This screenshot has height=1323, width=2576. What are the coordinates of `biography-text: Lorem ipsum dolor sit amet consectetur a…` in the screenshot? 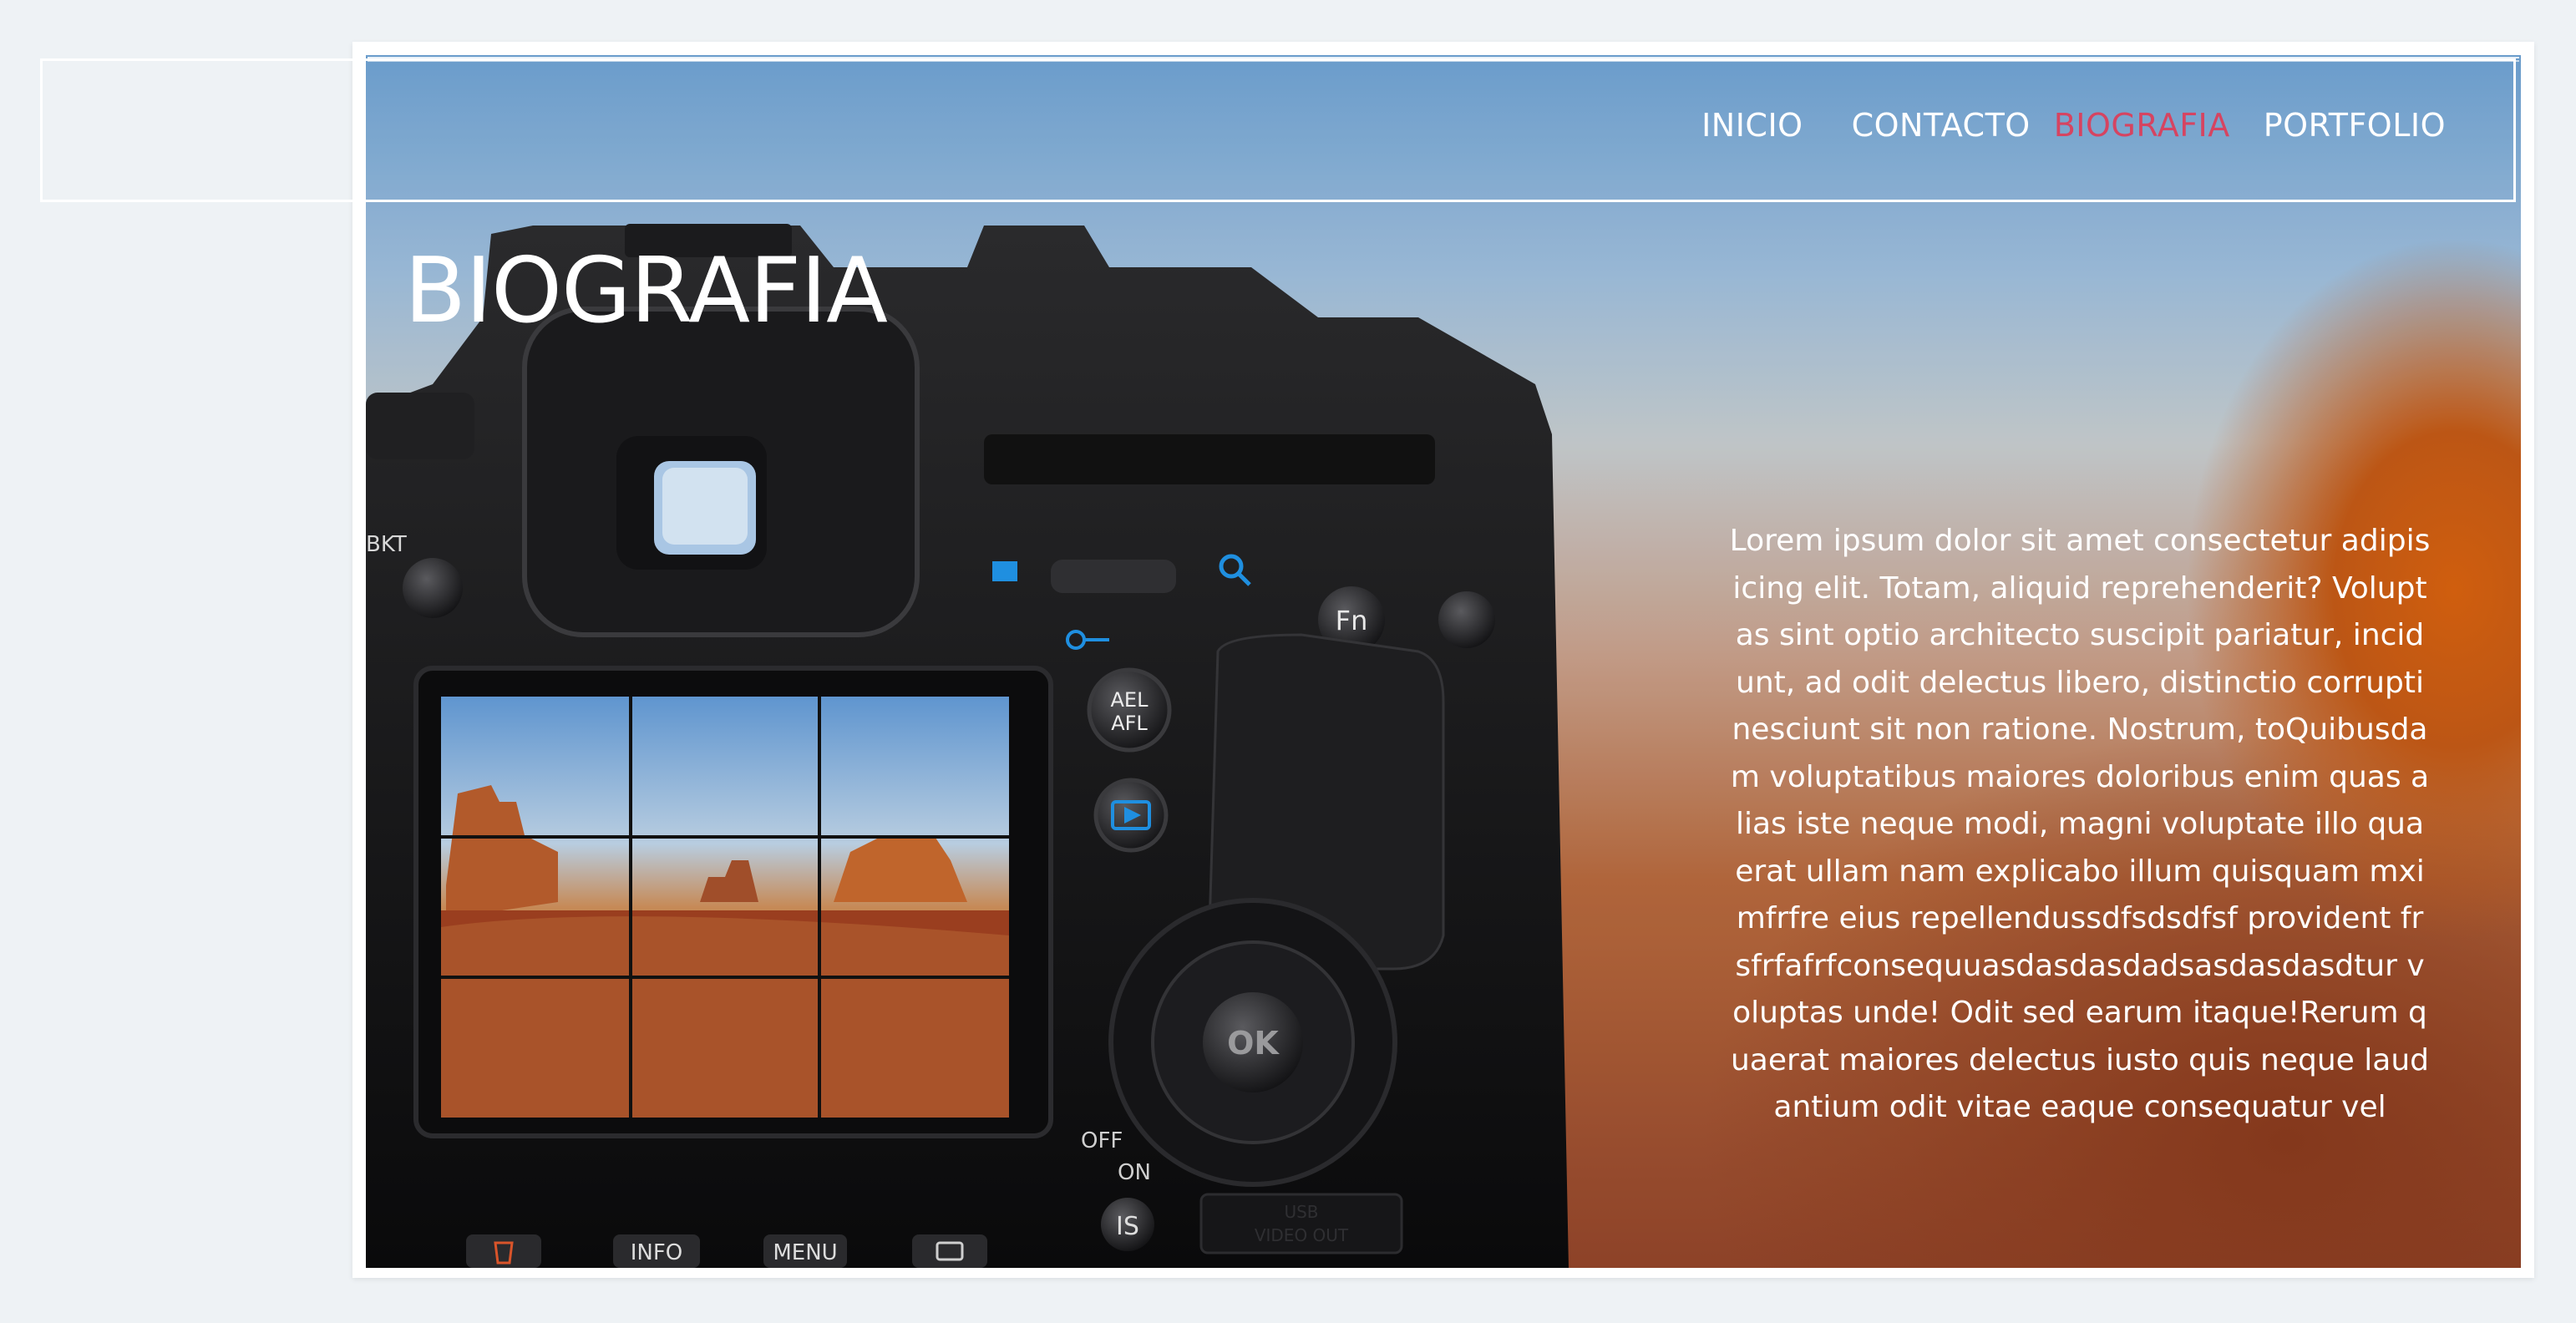 It's located at (2080, 824).